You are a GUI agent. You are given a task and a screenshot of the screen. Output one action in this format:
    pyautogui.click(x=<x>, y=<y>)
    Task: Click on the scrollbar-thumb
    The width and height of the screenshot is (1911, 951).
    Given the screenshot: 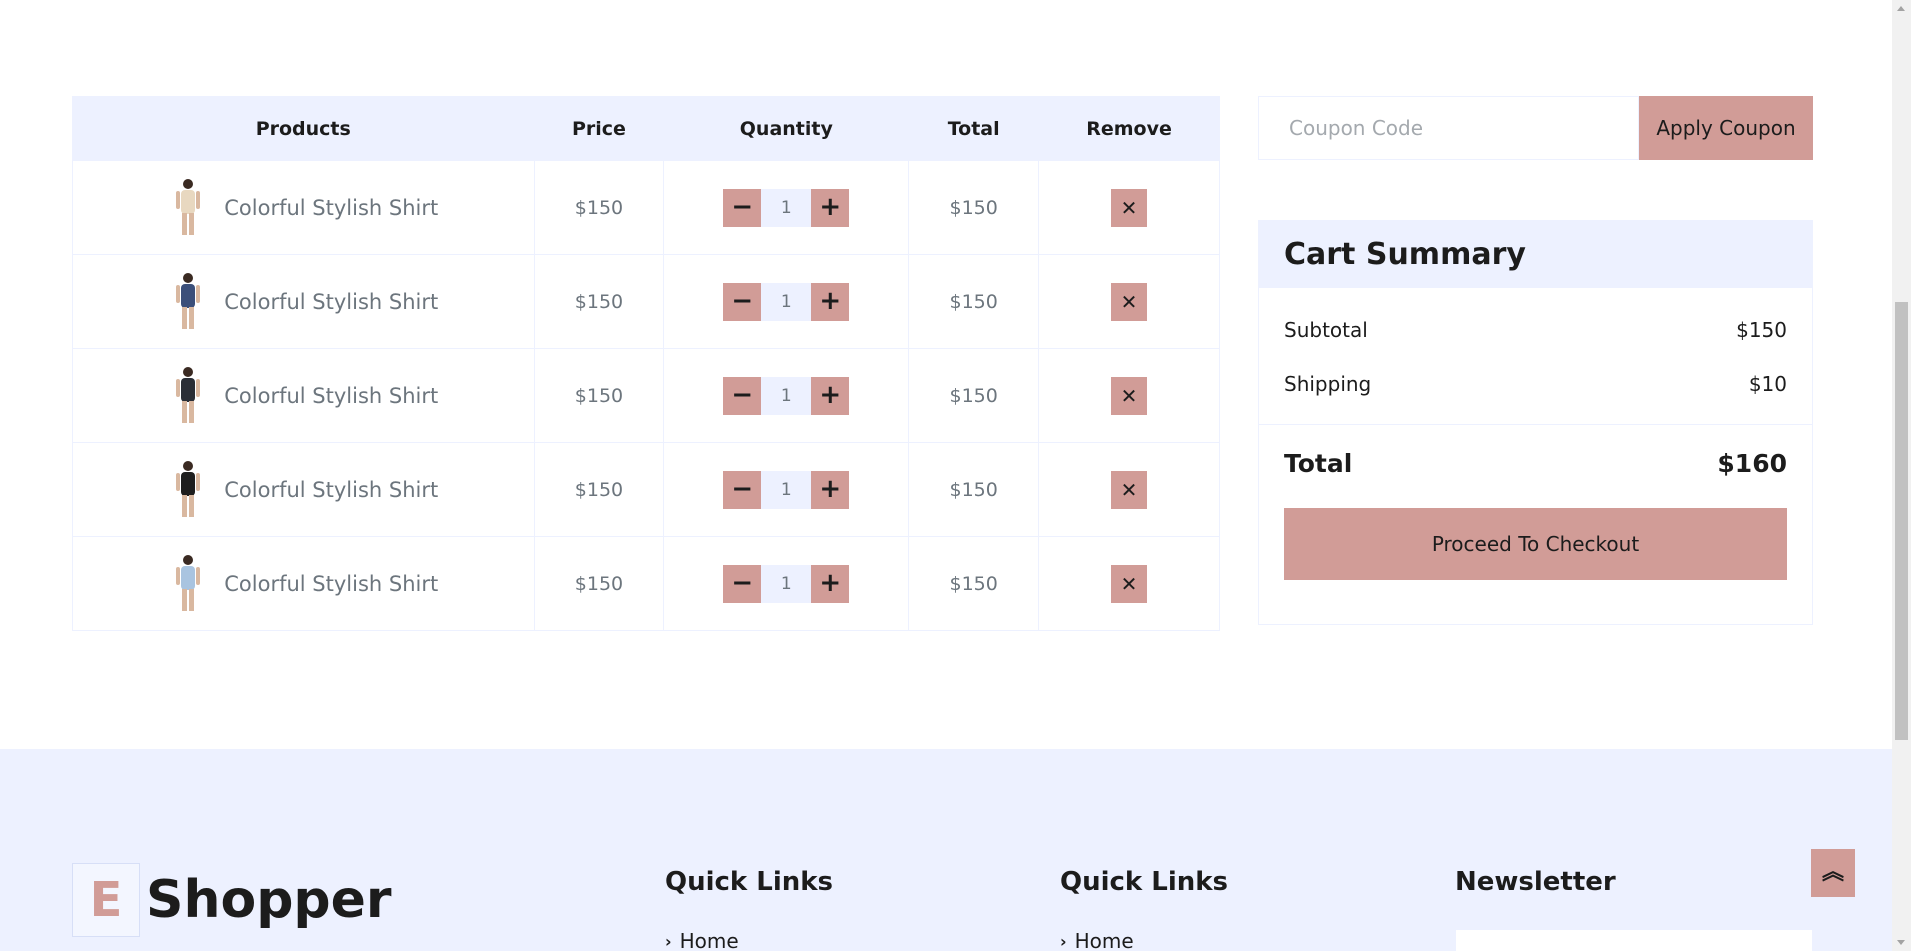 What is the action you would take?
    pyautogui.click(x=1901, y=521)
    